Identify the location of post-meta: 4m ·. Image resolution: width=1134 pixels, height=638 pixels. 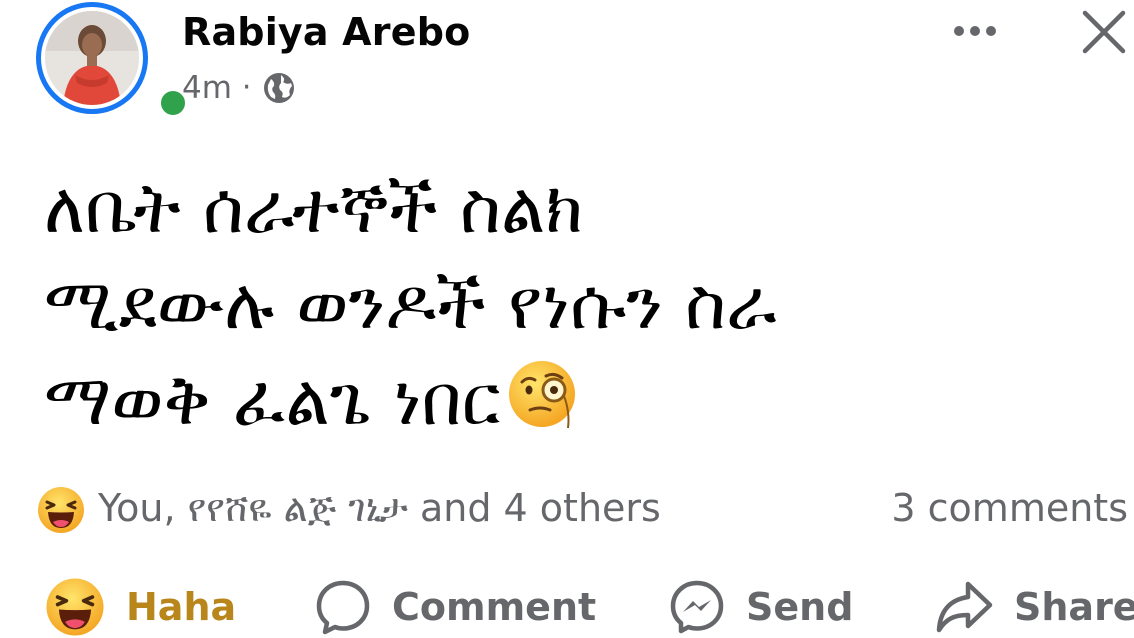
(239, 88).